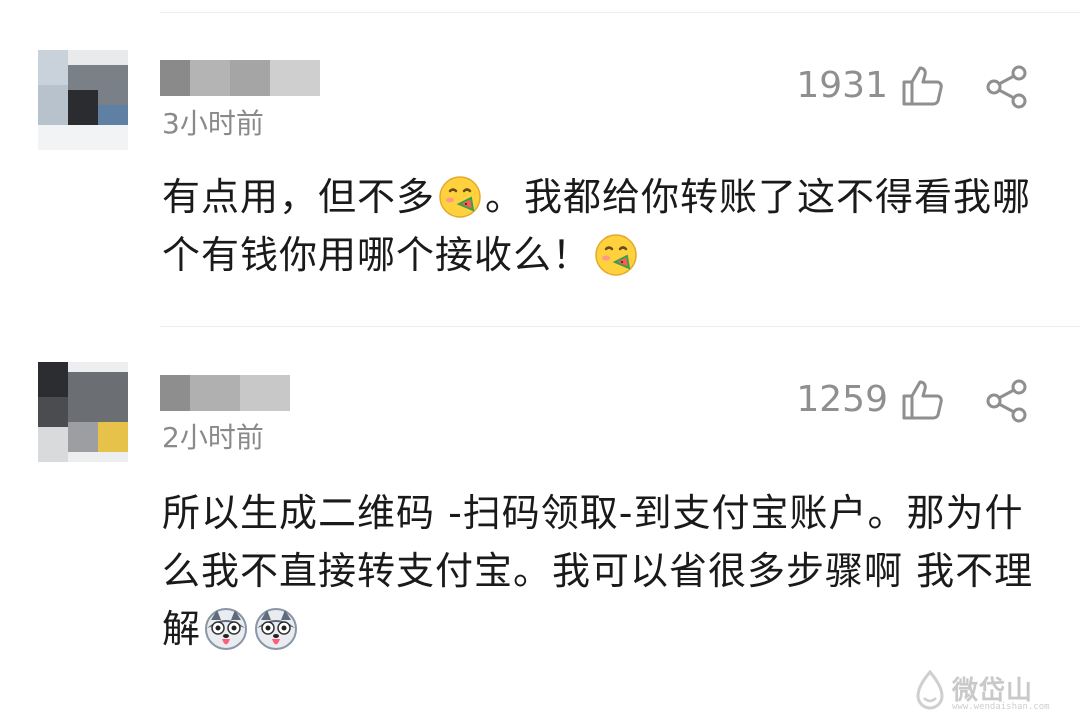 Image resolution: width=1080 pixels, height=720 pixels. I want to click on share-icon, so click(1007, 401).